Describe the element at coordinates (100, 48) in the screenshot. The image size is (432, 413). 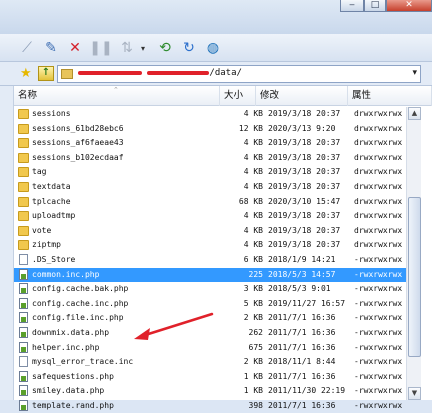
I see `pause-icon: ❚❚` at that location.